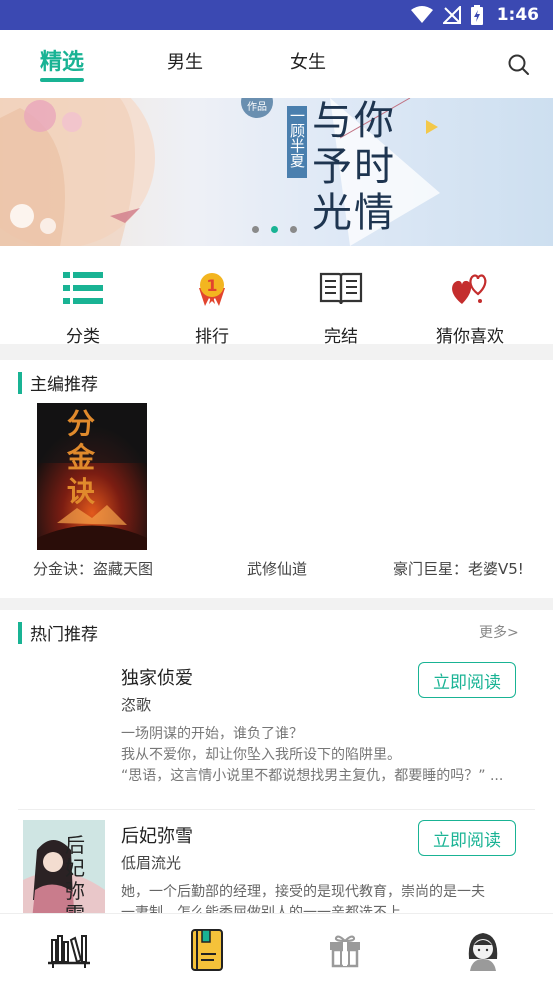  What do you see at coordinates (83, 288) in the screenshot?
I see `list-icon` at bounding box center [83, 288].